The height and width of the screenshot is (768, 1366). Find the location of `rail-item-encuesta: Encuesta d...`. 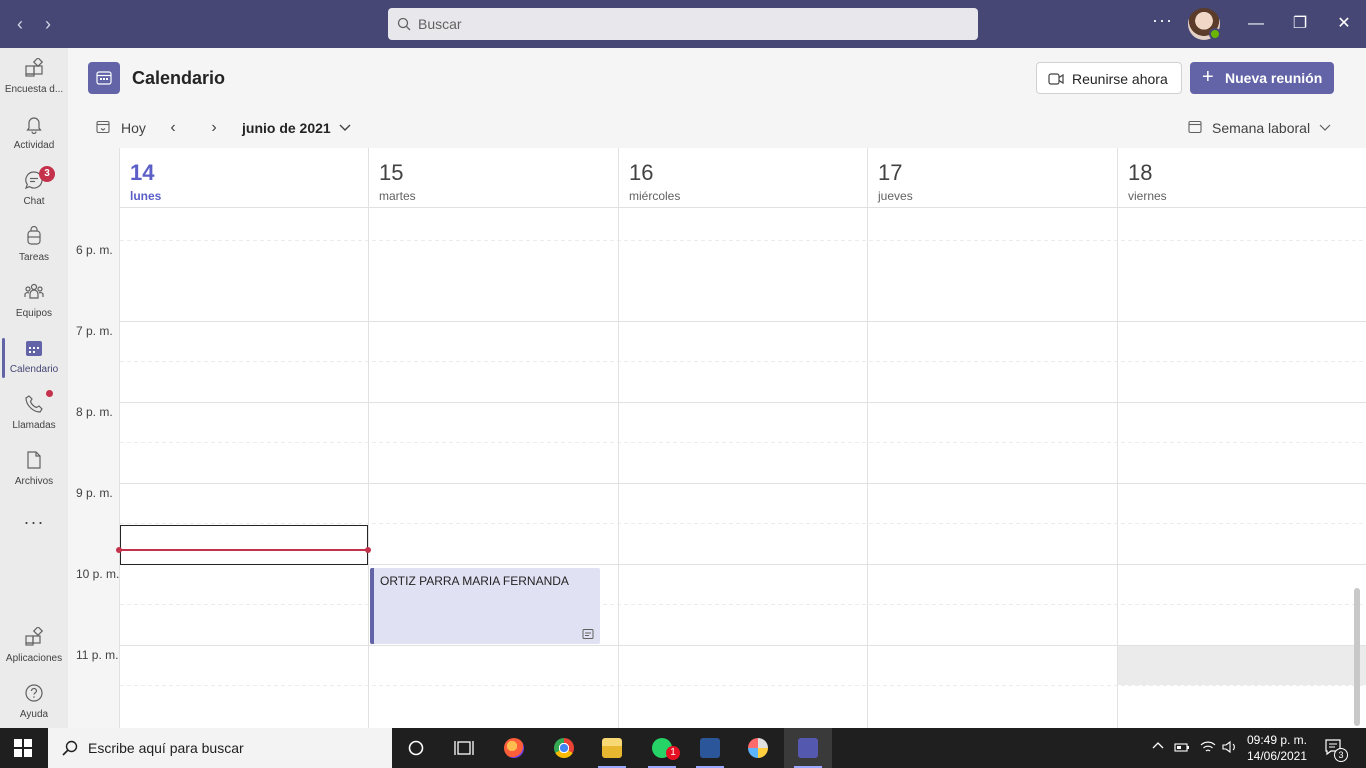

rail-item-encuesta: Encuesta d... is located at coordinates (34, 78).